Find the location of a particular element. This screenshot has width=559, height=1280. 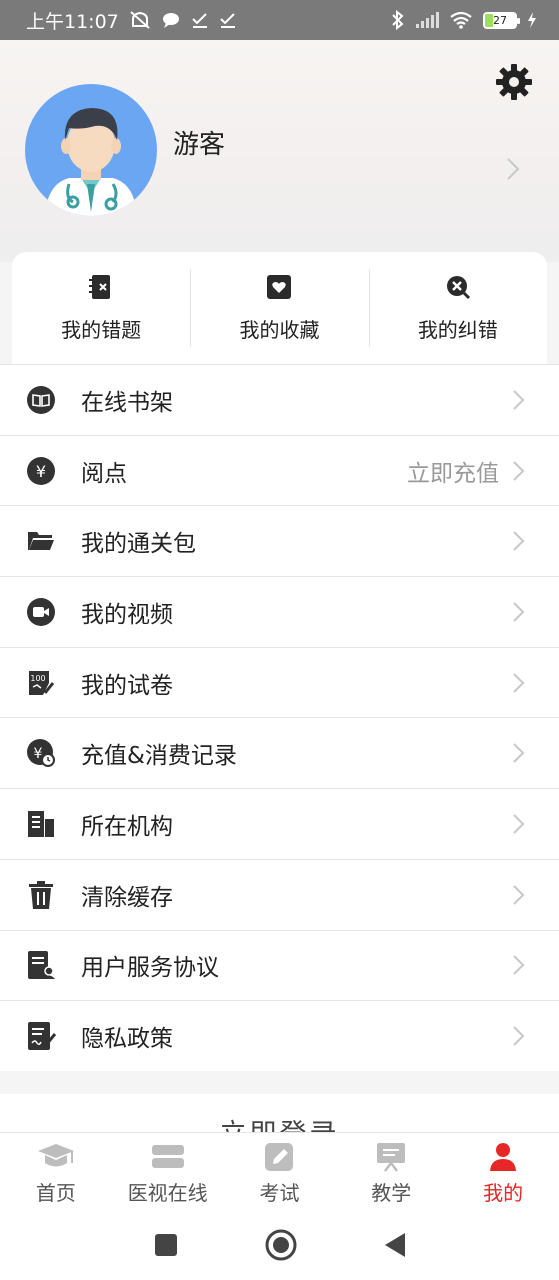

menu-item-label: 我的通关包 is located at coordinates (138, 544).